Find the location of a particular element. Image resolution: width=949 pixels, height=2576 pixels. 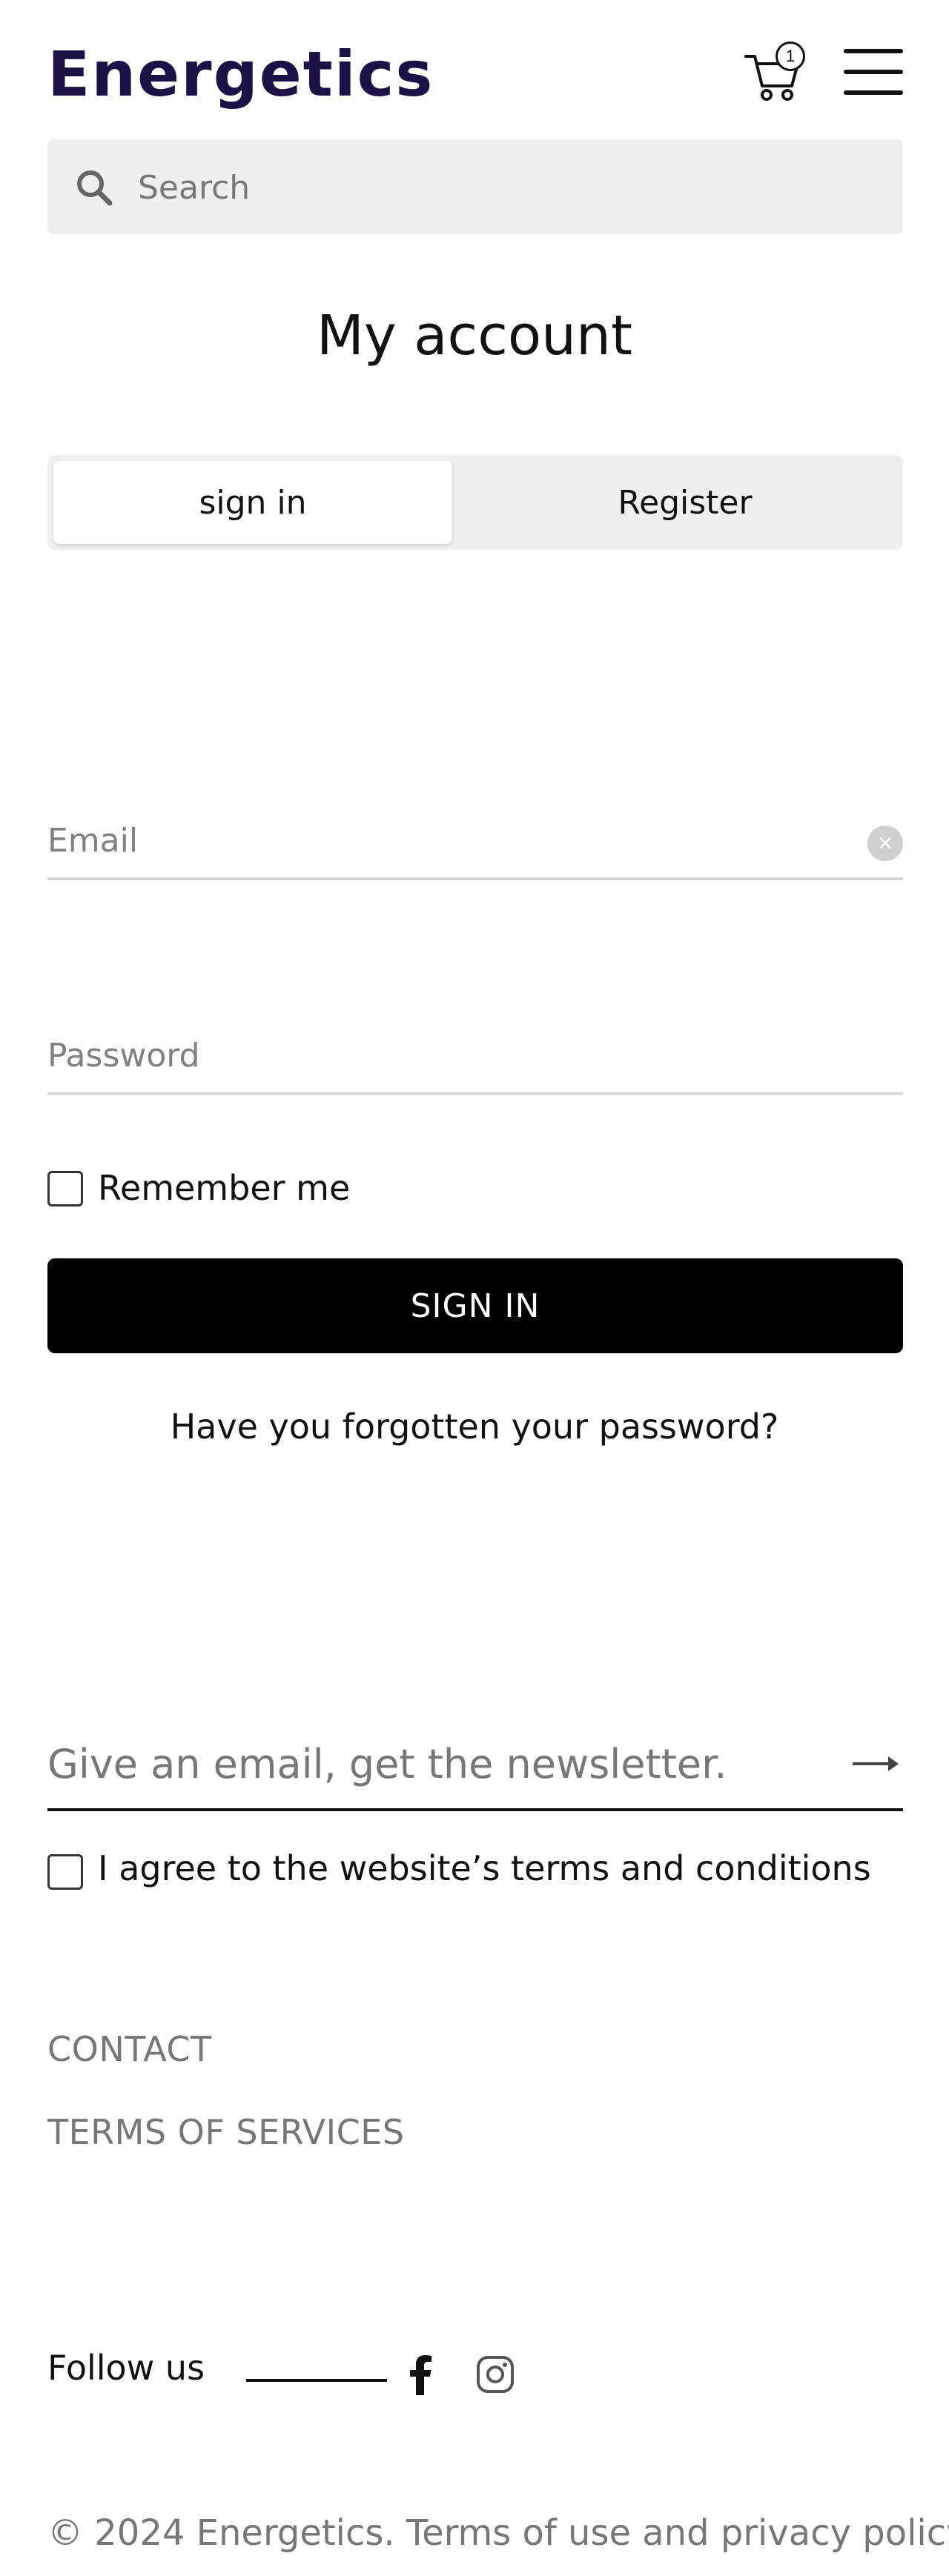

password-field-container is located at coordinates (475, 1059).